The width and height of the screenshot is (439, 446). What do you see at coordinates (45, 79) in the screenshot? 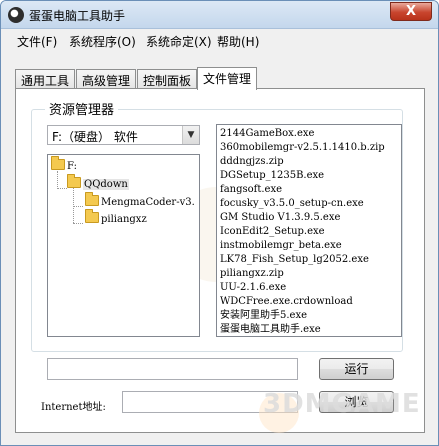
I see `tab-general-tools: 通用工具` at bounding box center [45, 79].